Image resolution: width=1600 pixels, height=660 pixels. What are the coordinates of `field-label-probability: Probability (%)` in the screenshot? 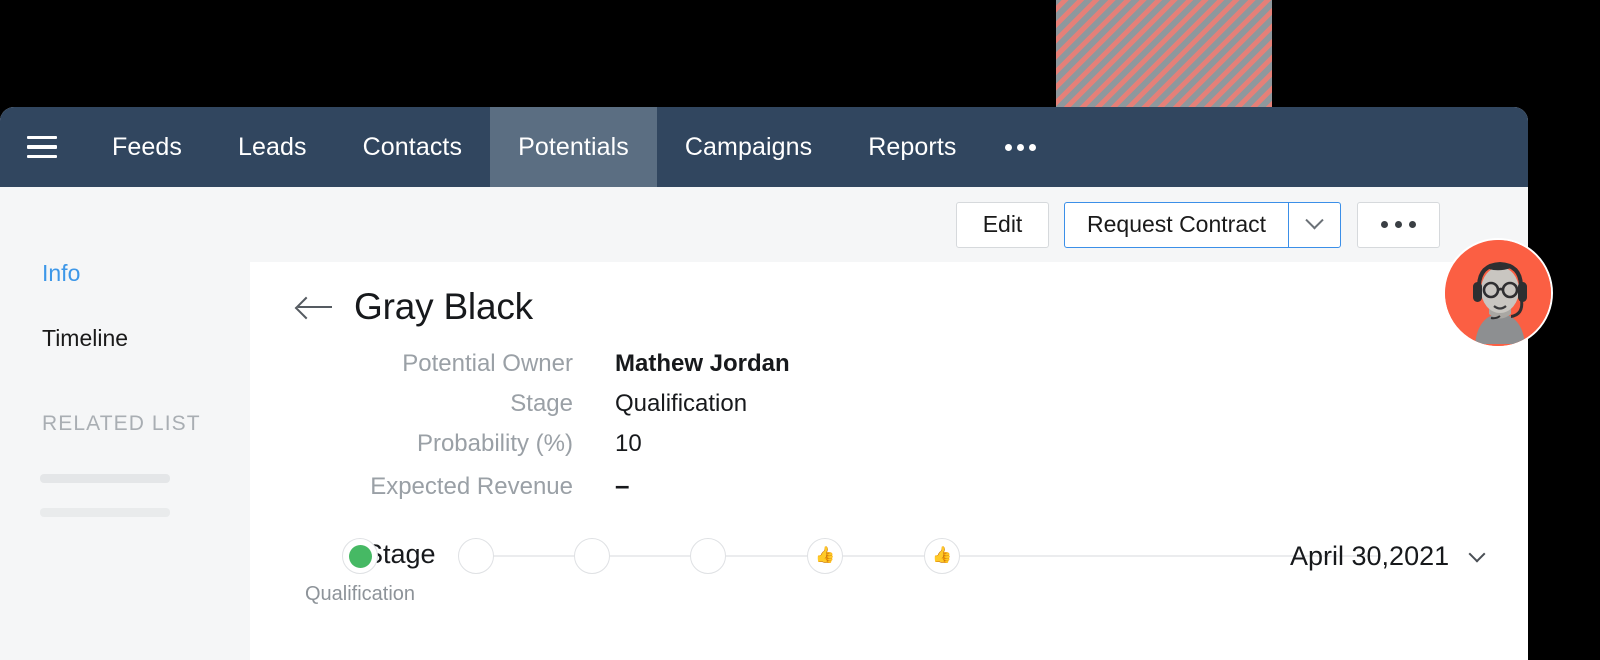 It's located at (494, 443).